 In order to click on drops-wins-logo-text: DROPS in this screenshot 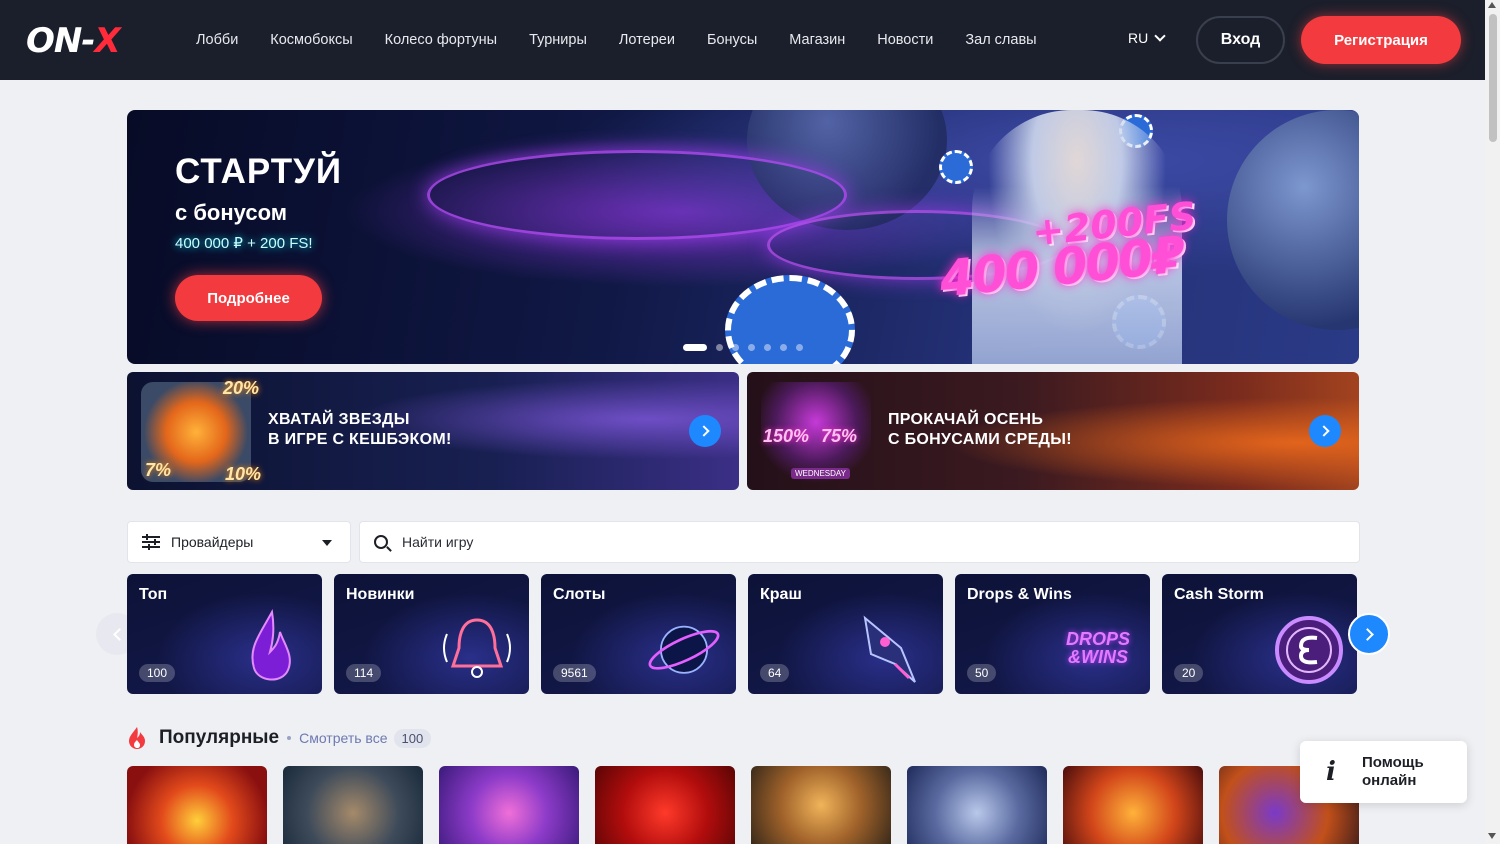, I will do `click(1097, 639)`.